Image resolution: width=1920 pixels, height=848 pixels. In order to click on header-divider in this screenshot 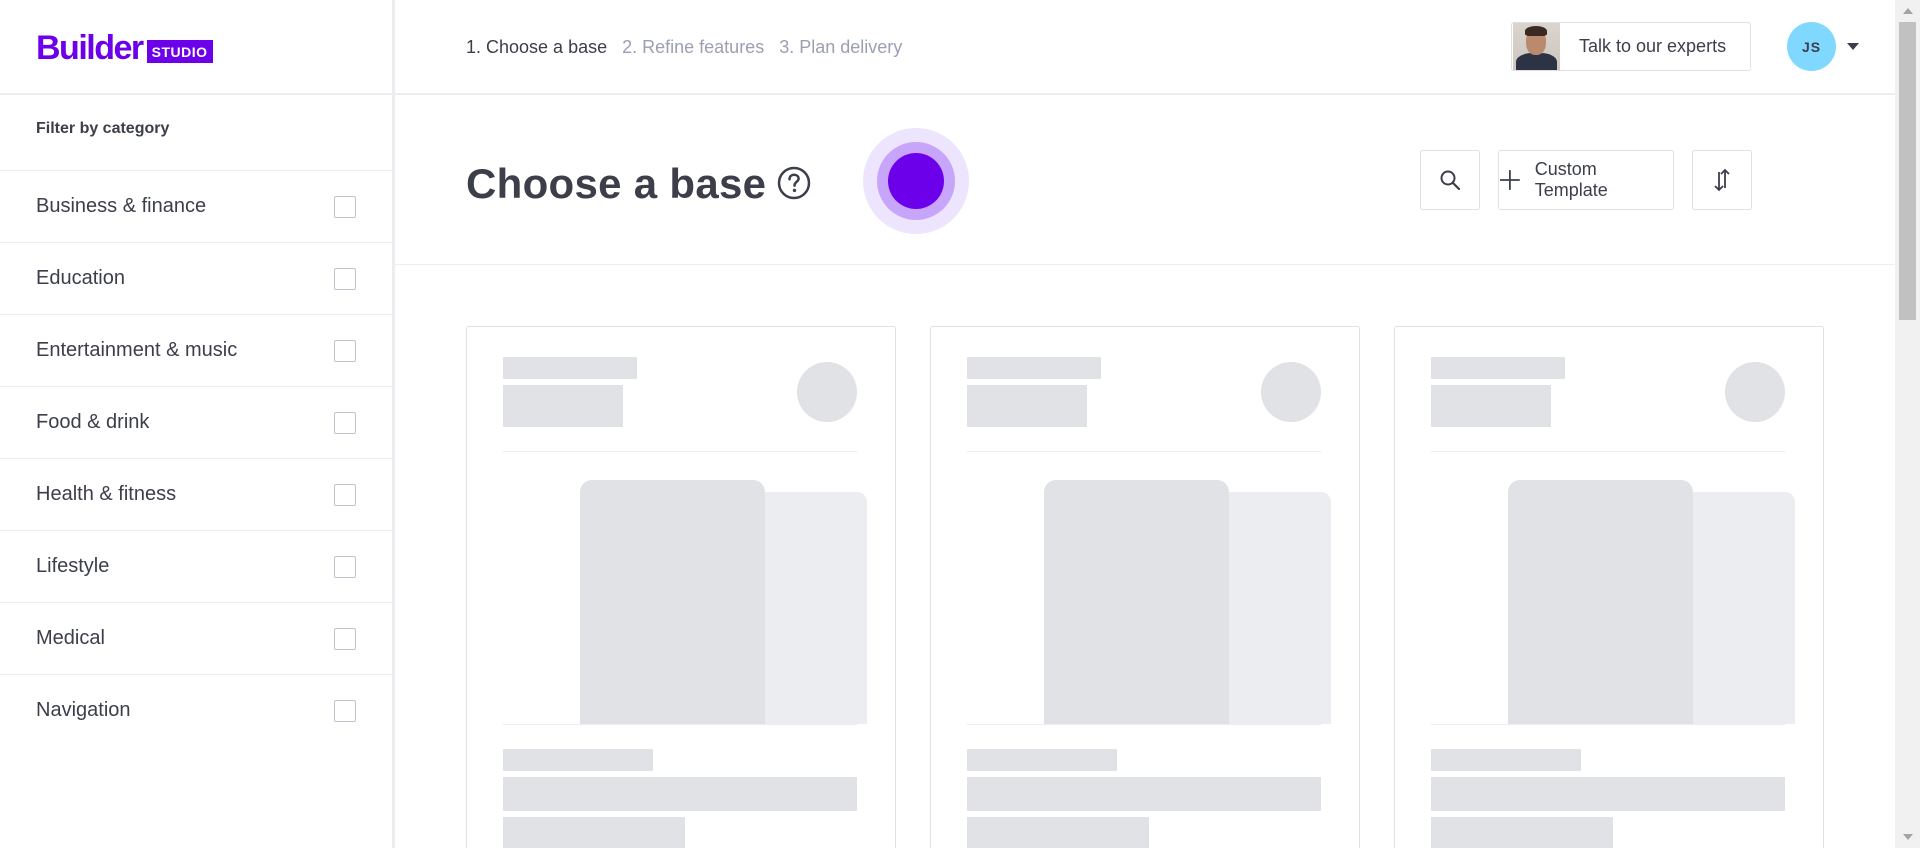, I will do `click(393, 47)`.